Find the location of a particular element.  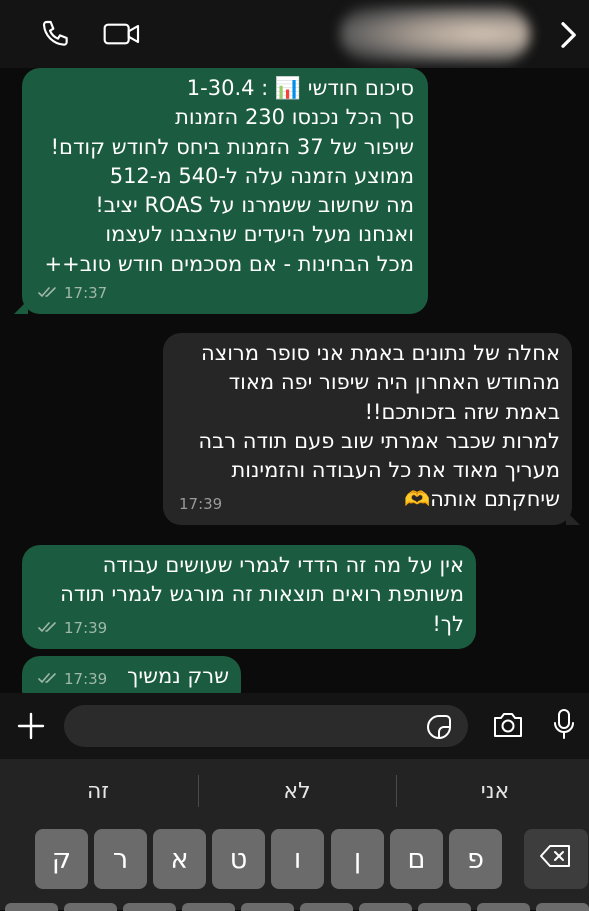

key-qof: ק is located at coordinates (61, 859).